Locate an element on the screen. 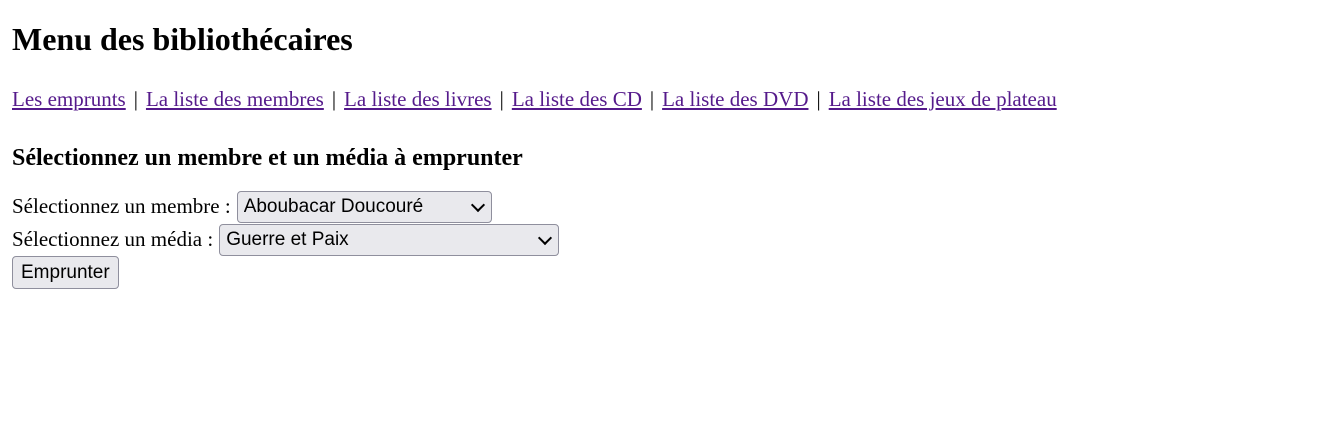  submit-row: Emprunter is located at coordinates (668, 272).